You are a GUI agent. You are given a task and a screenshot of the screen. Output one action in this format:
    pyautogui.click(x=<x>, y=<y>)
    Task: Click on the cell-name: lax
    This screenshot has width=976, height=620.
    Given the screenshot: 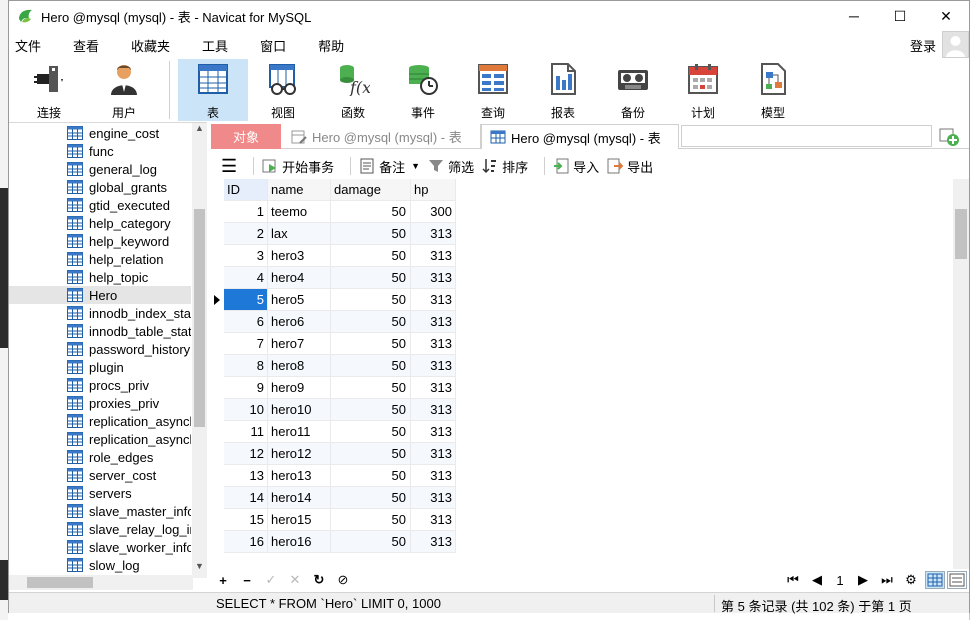 What is the action you would take?
    pyautogui.click(x=299, y=234)
    